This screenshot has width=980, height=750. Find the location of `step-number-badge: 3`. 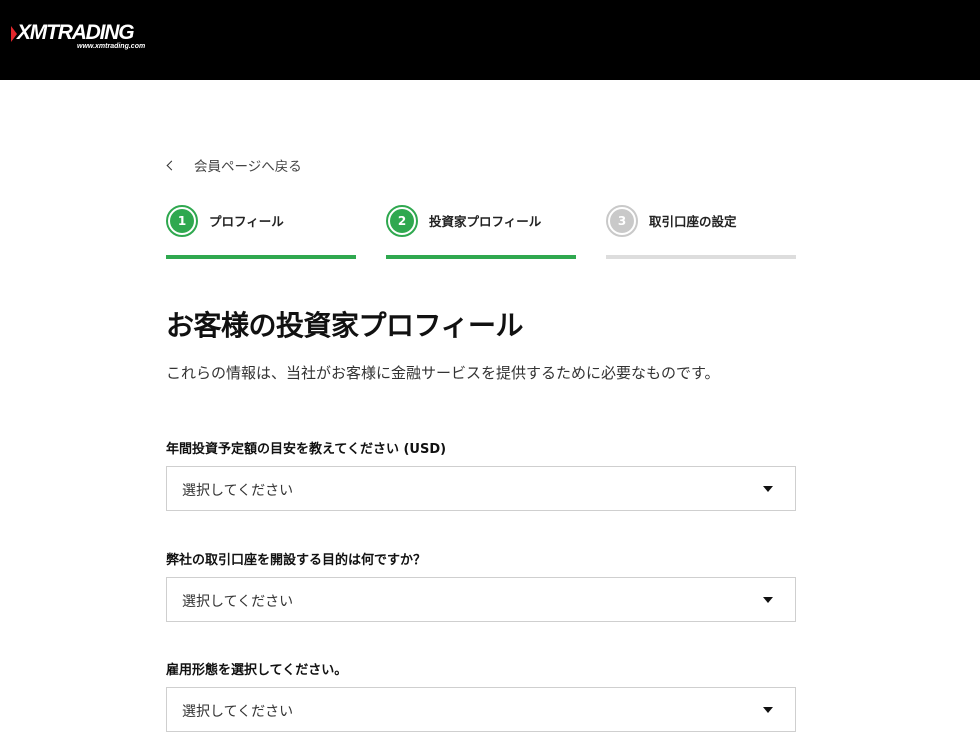

step-number-badge: 3 is located at coordinates (622, 220).